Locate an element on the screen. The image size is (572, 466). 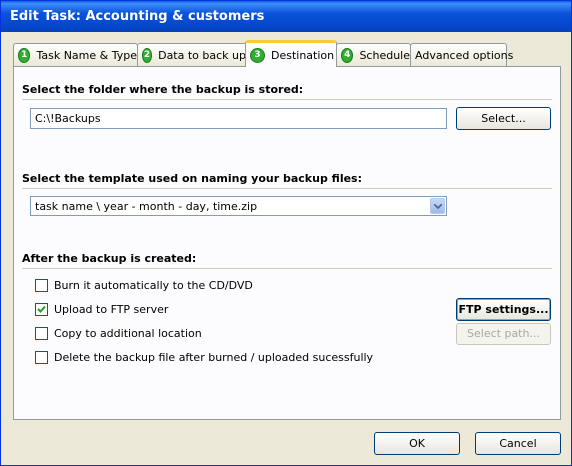
upload-ftp-label: Upload to FTP server is located at coordinates (111, 309).